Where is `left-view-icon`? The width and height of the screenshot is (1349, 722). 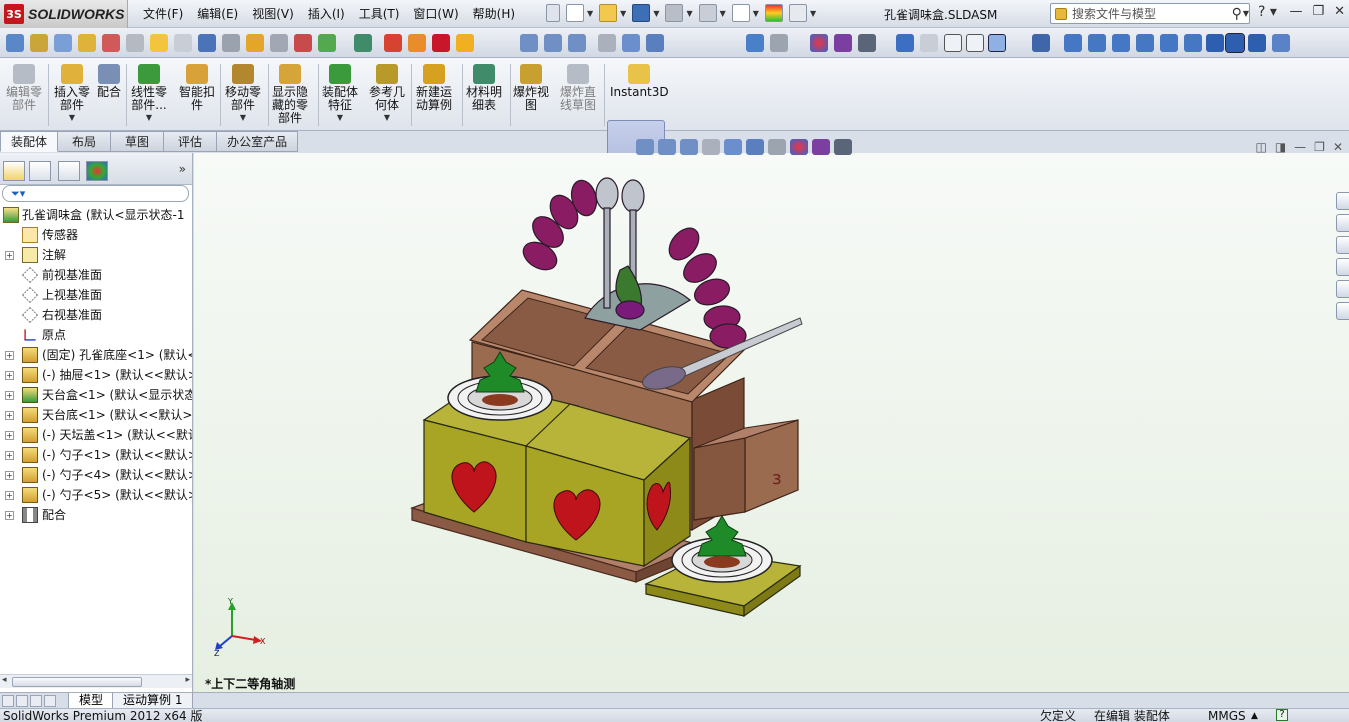 left-view-icon is located at coordinates (1121, 43).